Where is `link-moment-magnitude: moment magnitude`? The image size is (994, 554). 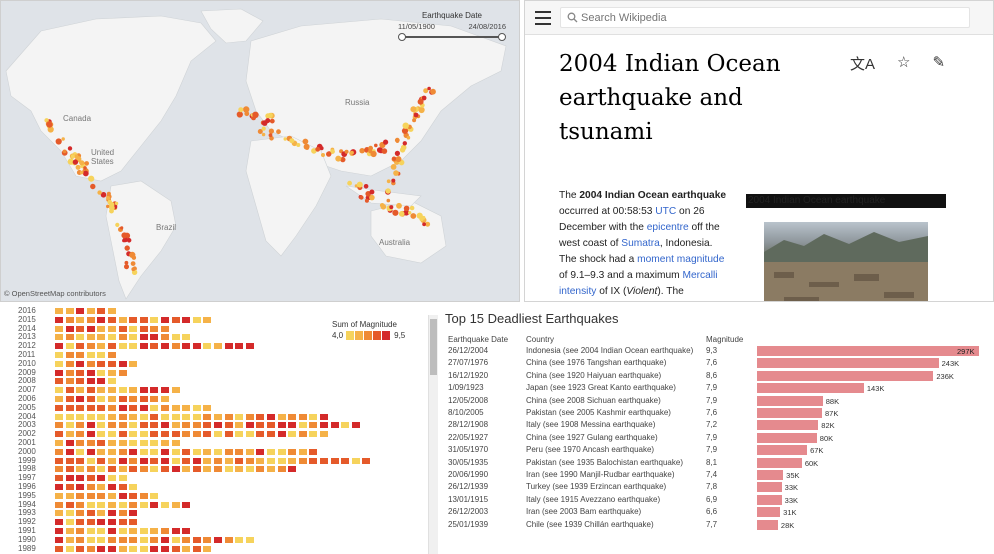
link-moment-magnitude: moment magnitude is located at coordinates (680, 259).